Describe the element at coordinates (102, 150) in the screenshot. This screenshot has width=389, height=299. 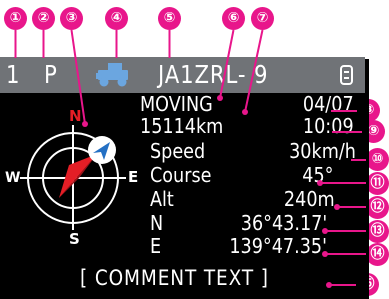
I see `navigation-marker-icon` at that location.